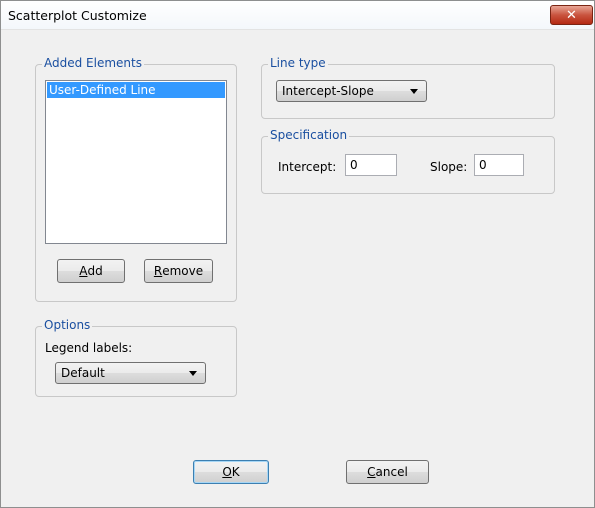 This screenshot has height=508, width=595. I want to click on add-button-label: dd, so click(95, 271).